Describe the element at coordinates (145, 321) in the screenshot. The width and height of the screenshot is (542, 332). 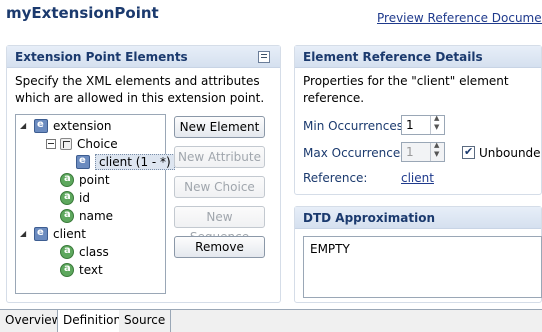
I see `tab-source: Source` at that location.